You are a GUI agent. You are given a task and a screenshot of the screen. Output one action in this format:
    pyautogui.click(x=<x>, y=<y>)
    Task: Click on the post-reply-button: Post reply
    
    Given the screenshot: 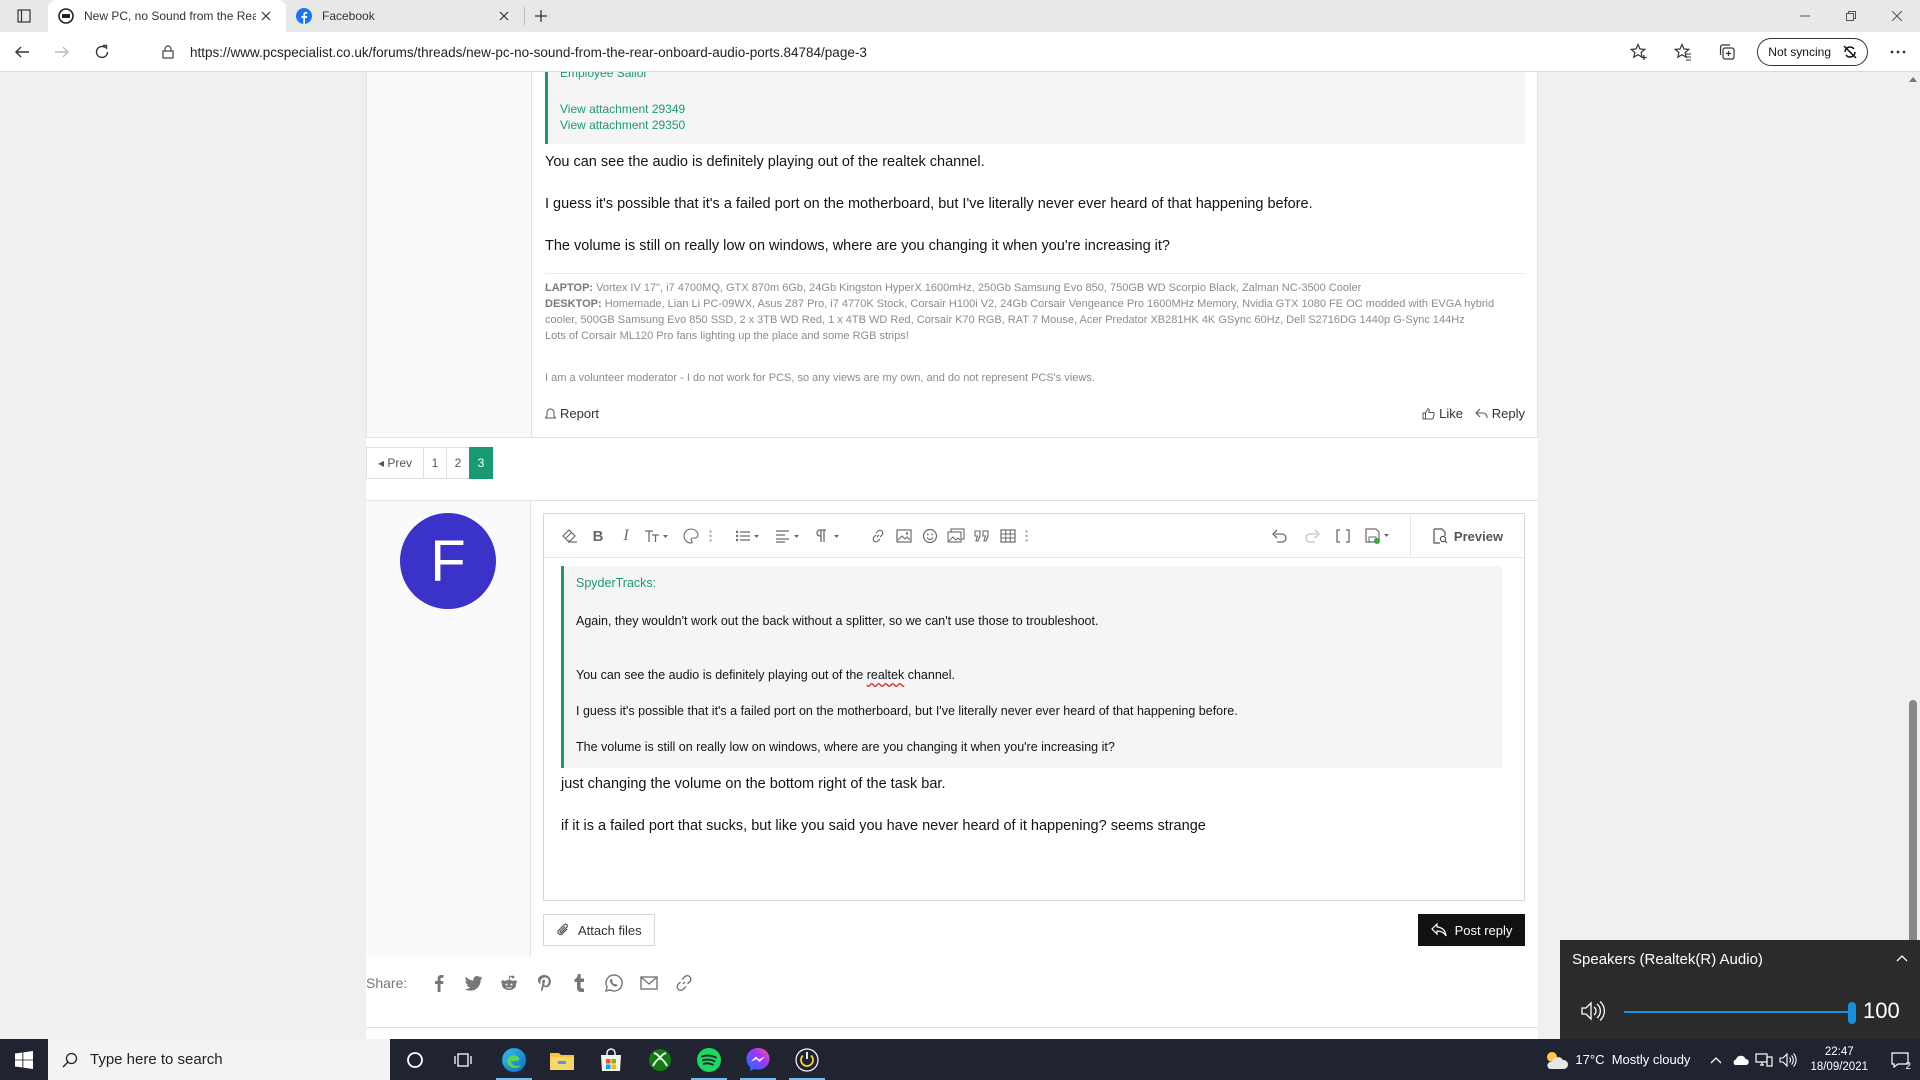 What is the action you would take?
    pyautogui.click(x=1471, y=930)
    